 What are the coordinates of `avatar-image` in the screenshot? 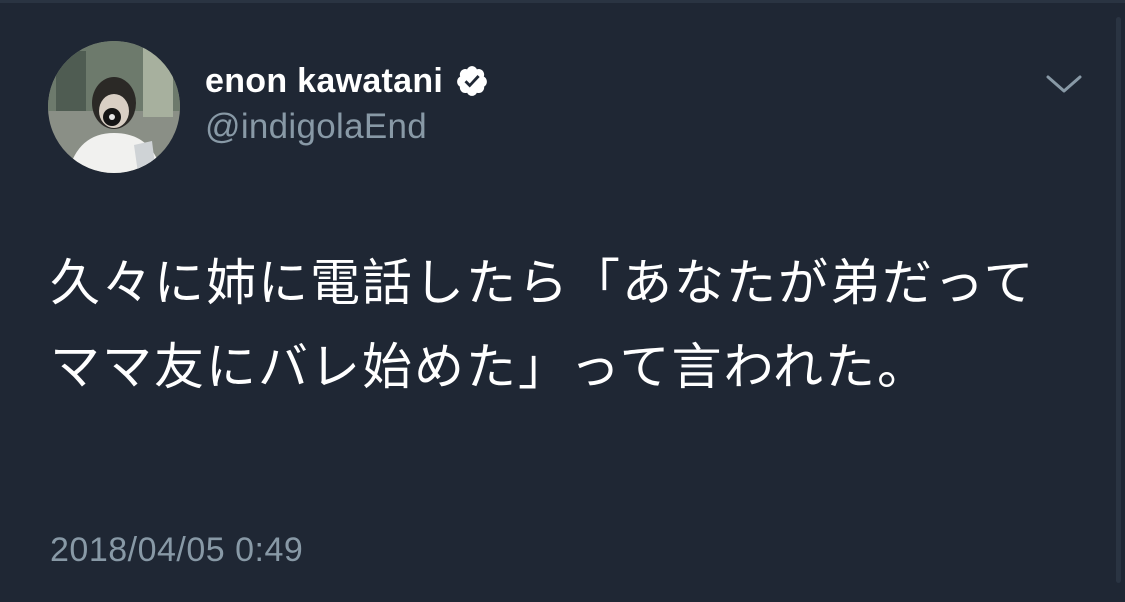 It's located at (114, 107).